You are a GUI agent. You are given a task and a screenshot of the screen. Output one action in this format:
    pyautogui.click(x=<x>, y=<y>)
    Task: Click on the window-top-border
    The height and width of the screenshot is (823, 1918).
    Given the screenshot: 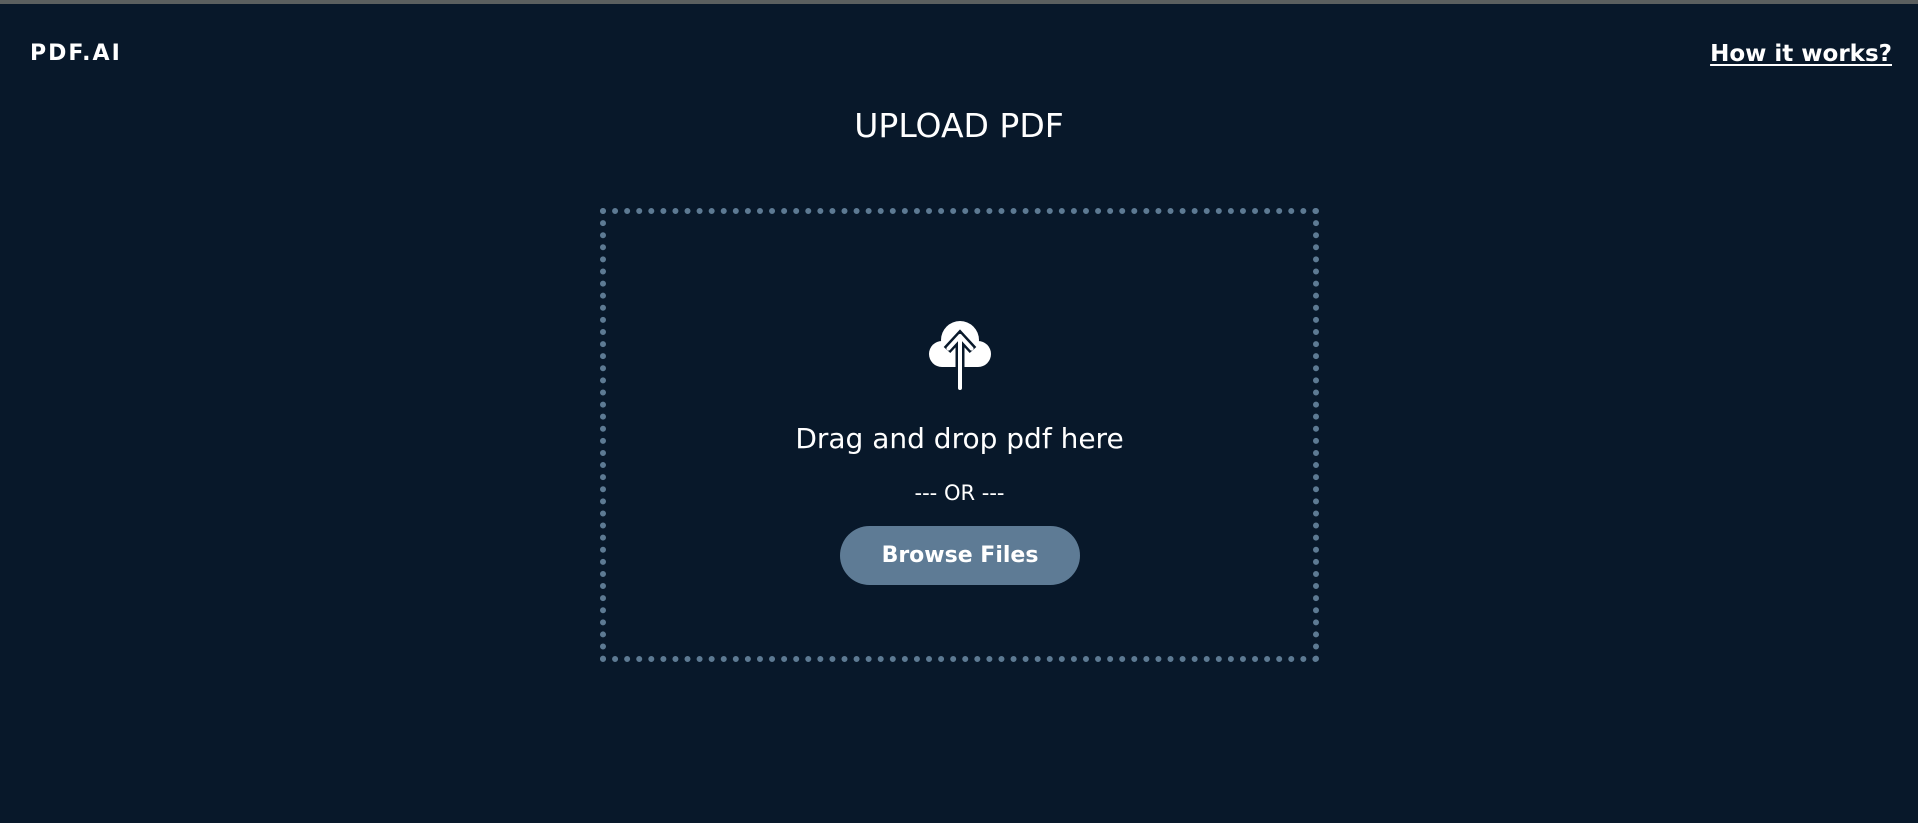 What is the action you would take?
    pyautogui.click(x=959, y=2)
    